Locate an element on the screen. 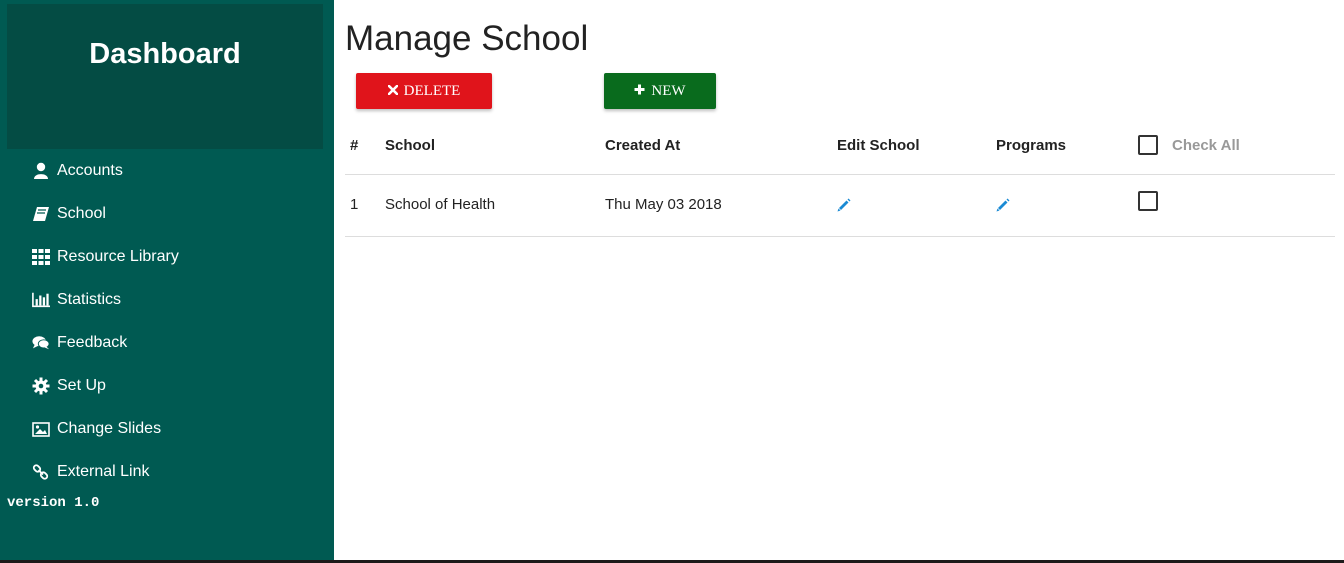 The image size is (1344, 563). sidebar-item-feedback: Feedback is located at coordinates (79, 343).